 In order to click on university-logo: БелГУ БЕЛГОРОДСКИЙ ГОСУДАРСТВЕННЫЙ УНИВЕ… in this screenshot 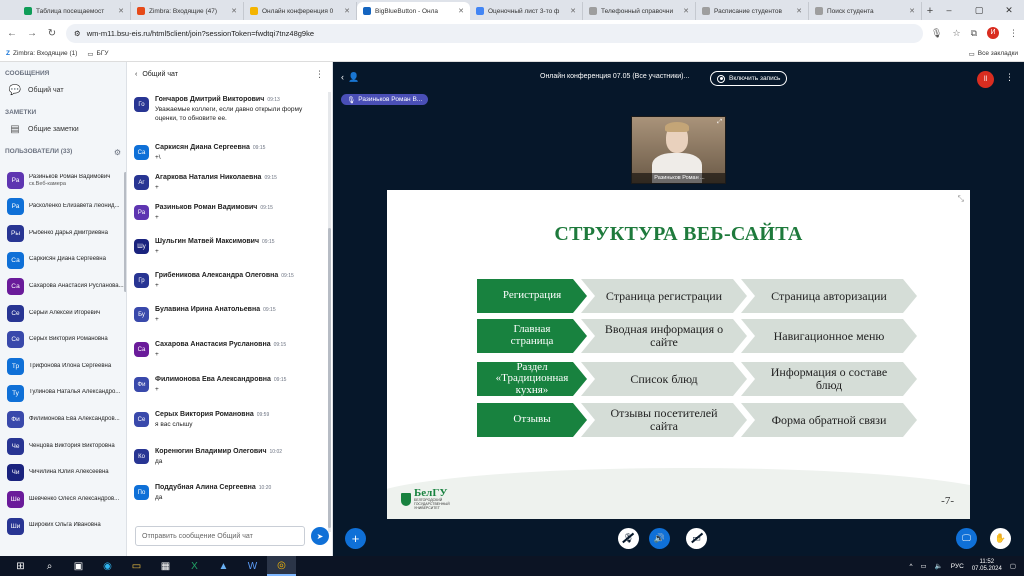, I will do `click(429, 499)`.